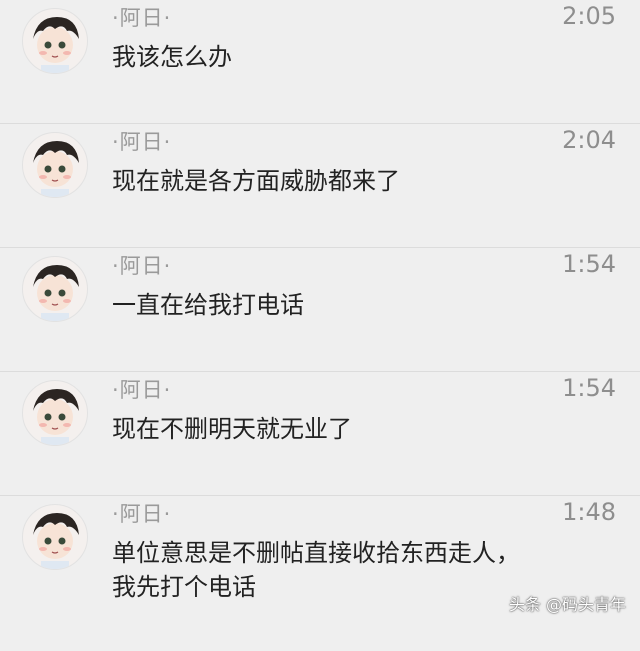  Describe the element at coordinates (232, 429) in the screenshot. I see `message-text: 现在不删明天就无业了` at that location.